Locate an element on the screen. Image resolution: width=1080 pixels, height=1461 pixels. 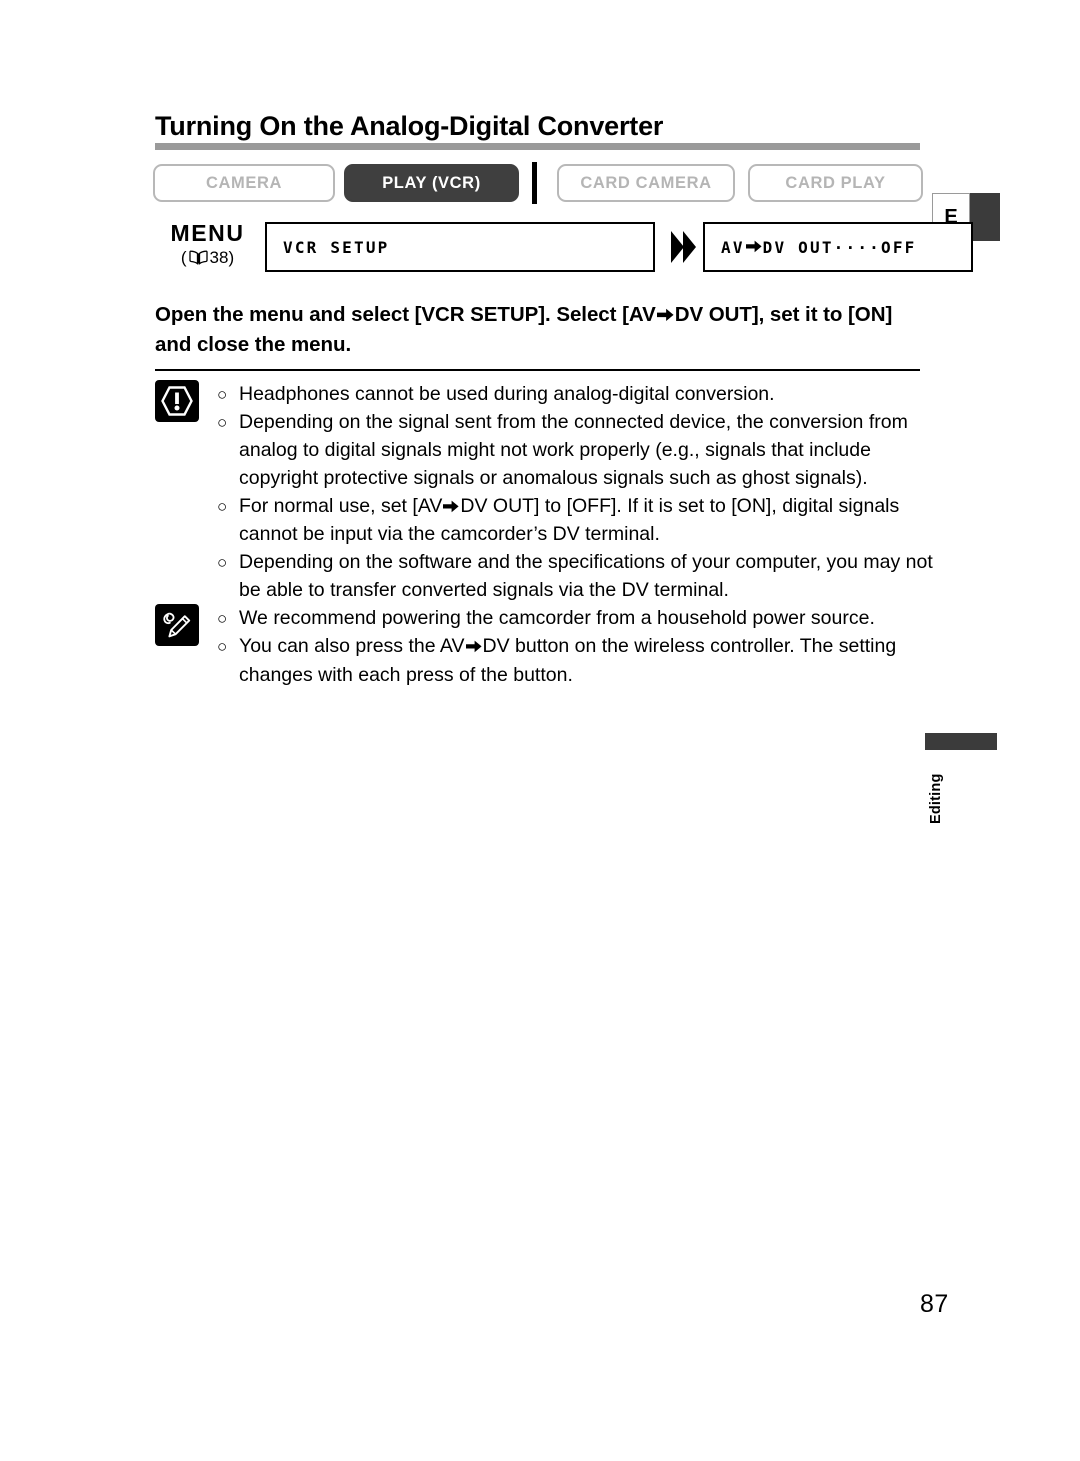
menu-row: MENU (38) VCR SETUP AV DV OUT····OFF is located at coordinates (564, 250).